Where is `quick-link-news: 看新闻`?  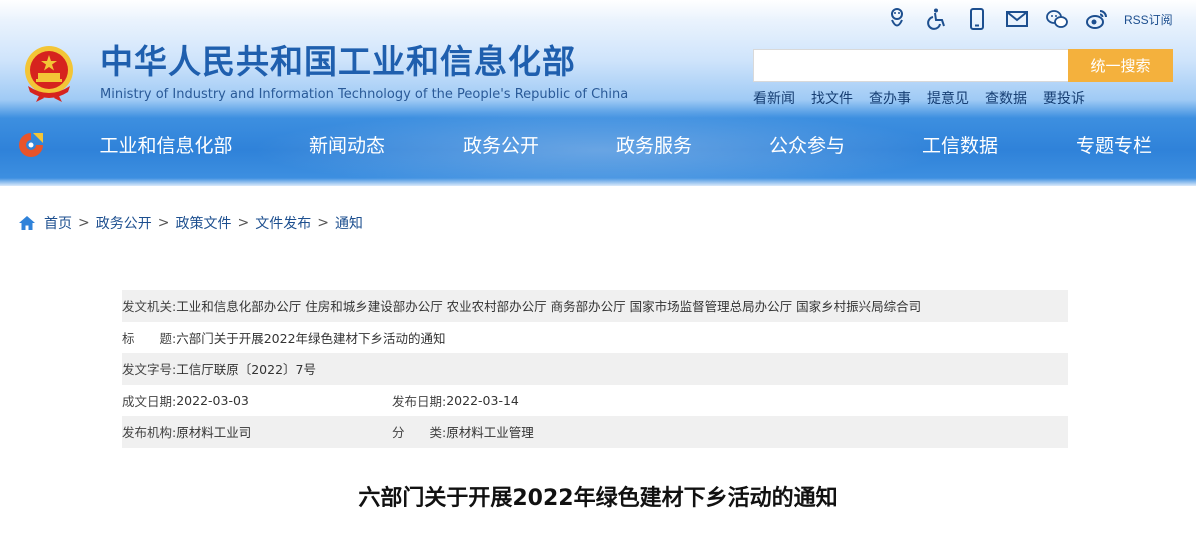 quick-link-news: 看新闻 is located at coordinates (774, 99).